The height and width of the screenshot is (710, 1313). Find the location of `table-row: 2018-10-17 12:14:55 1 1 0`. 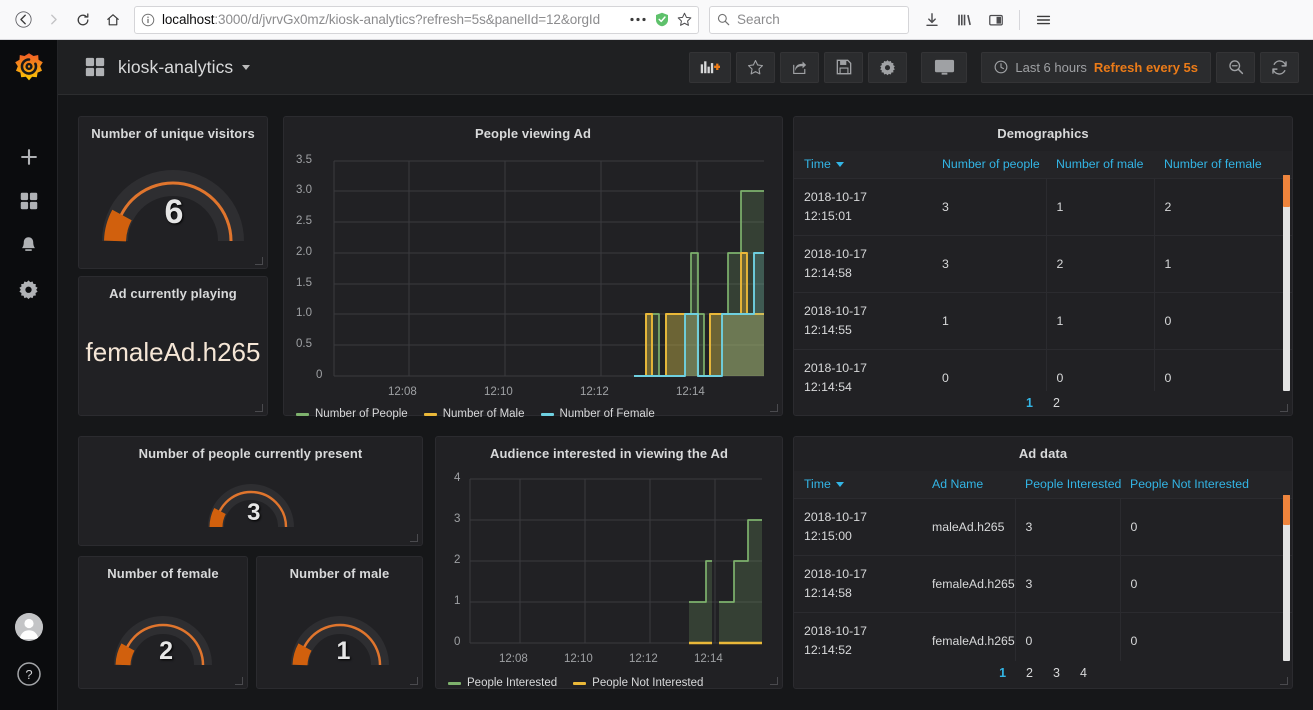

table-row: 2018-10-17 12:14:55 1 1 0 is located at coordinates (1043, 321).